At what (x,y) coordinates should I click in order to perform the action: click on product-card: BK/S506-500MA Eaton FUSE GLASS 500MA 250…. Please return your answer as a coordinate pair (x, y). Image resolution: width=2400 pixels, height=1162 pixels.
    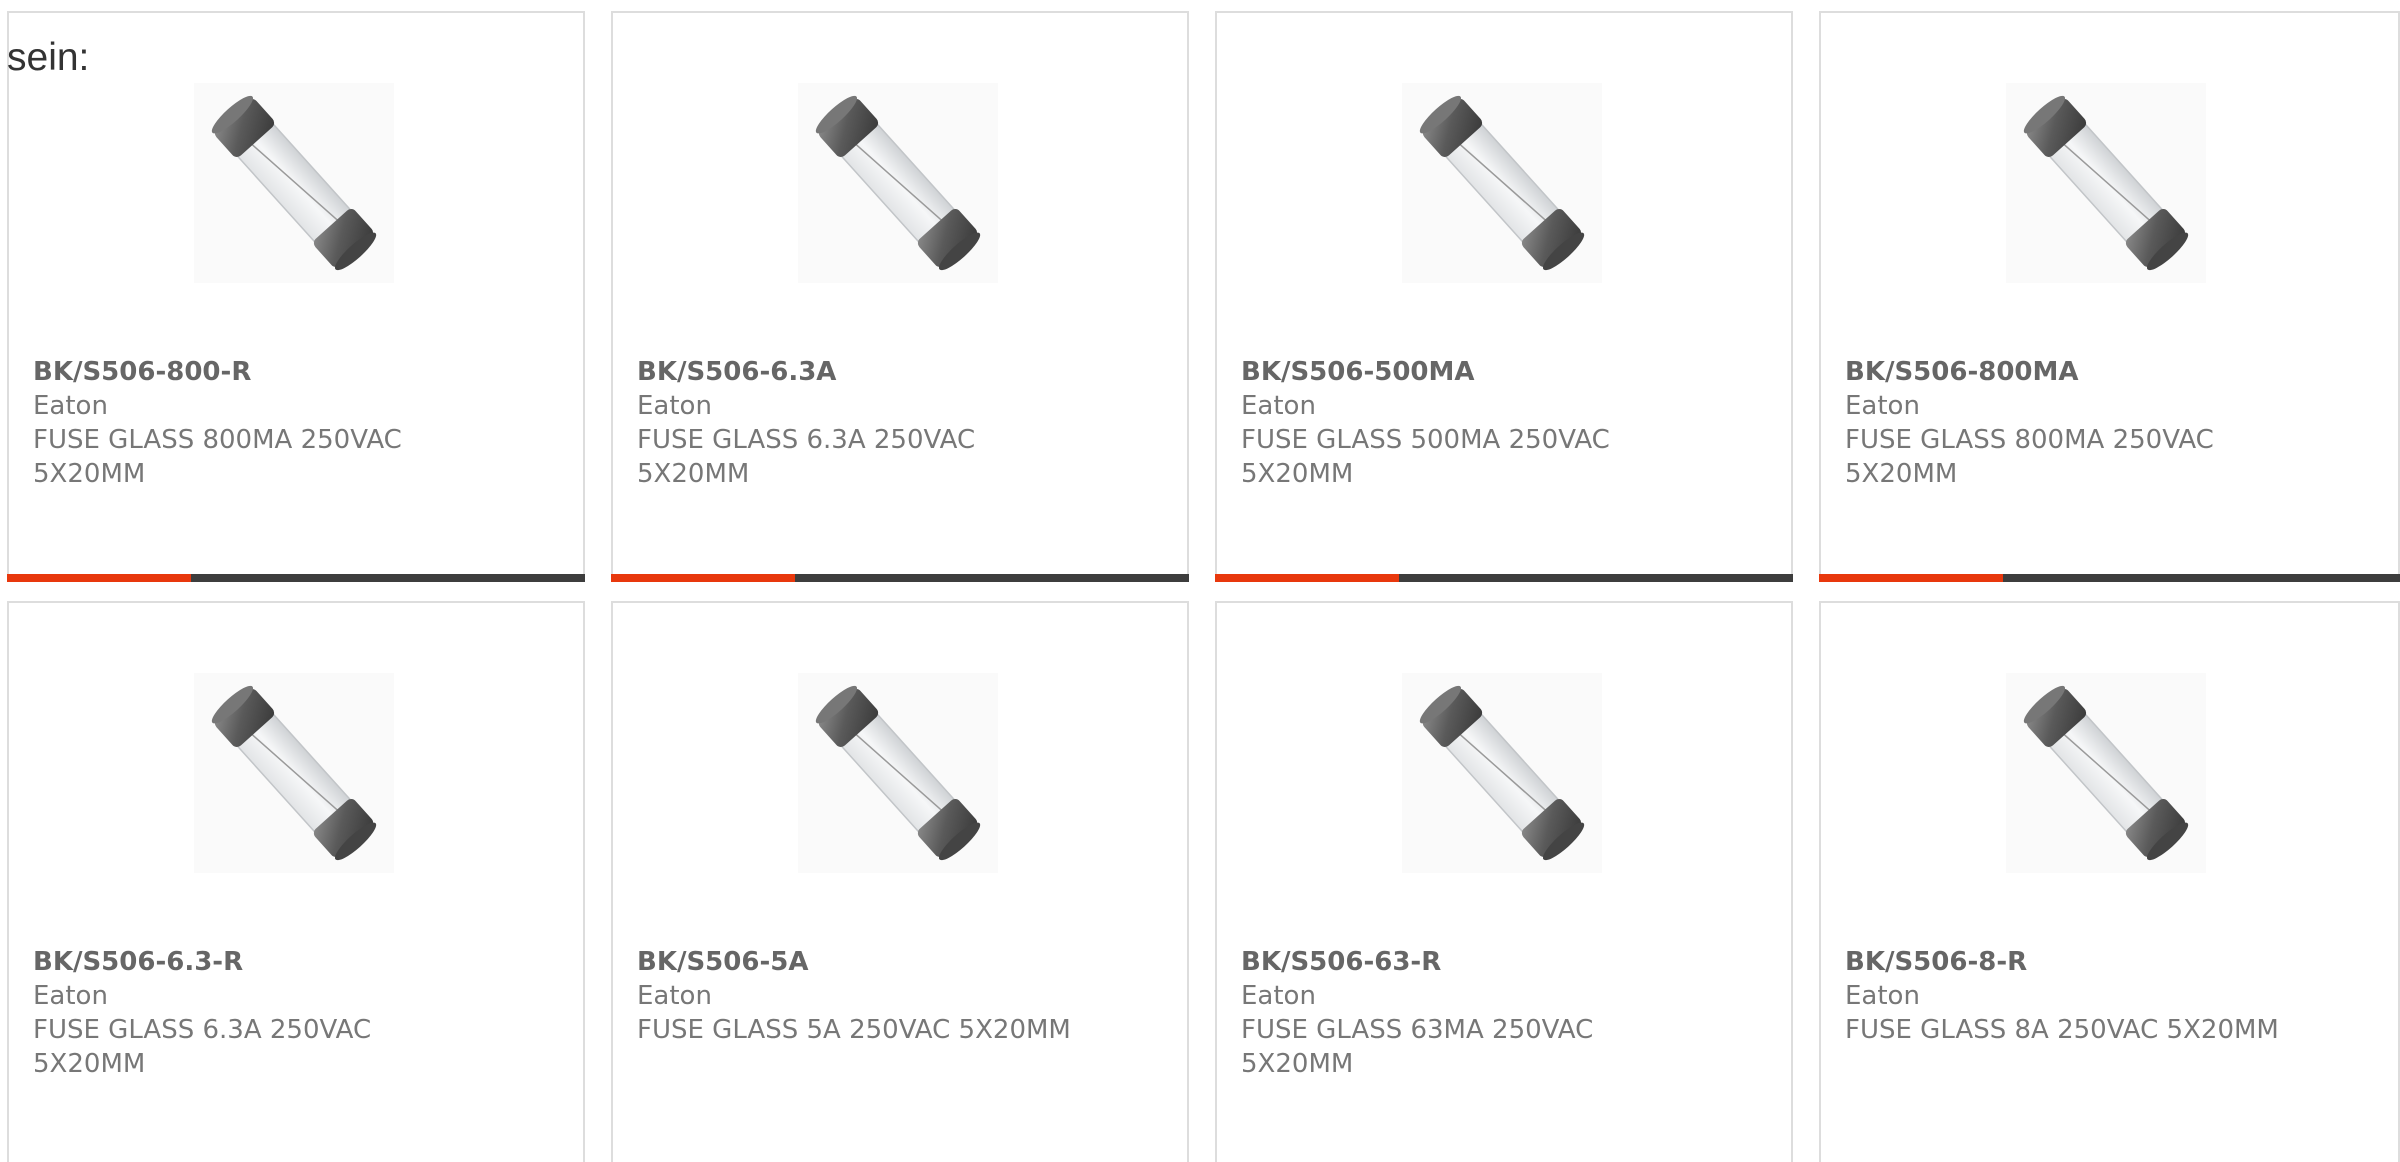
    Looking at the image, I should click on (1504, 296).